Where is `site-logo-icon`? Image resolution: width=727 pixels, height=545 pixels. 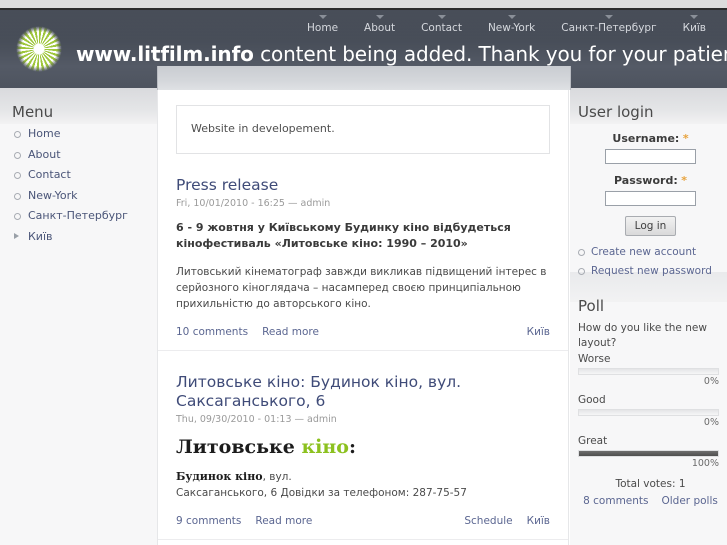 site-logo-icon is located at coordinates (39, 49).